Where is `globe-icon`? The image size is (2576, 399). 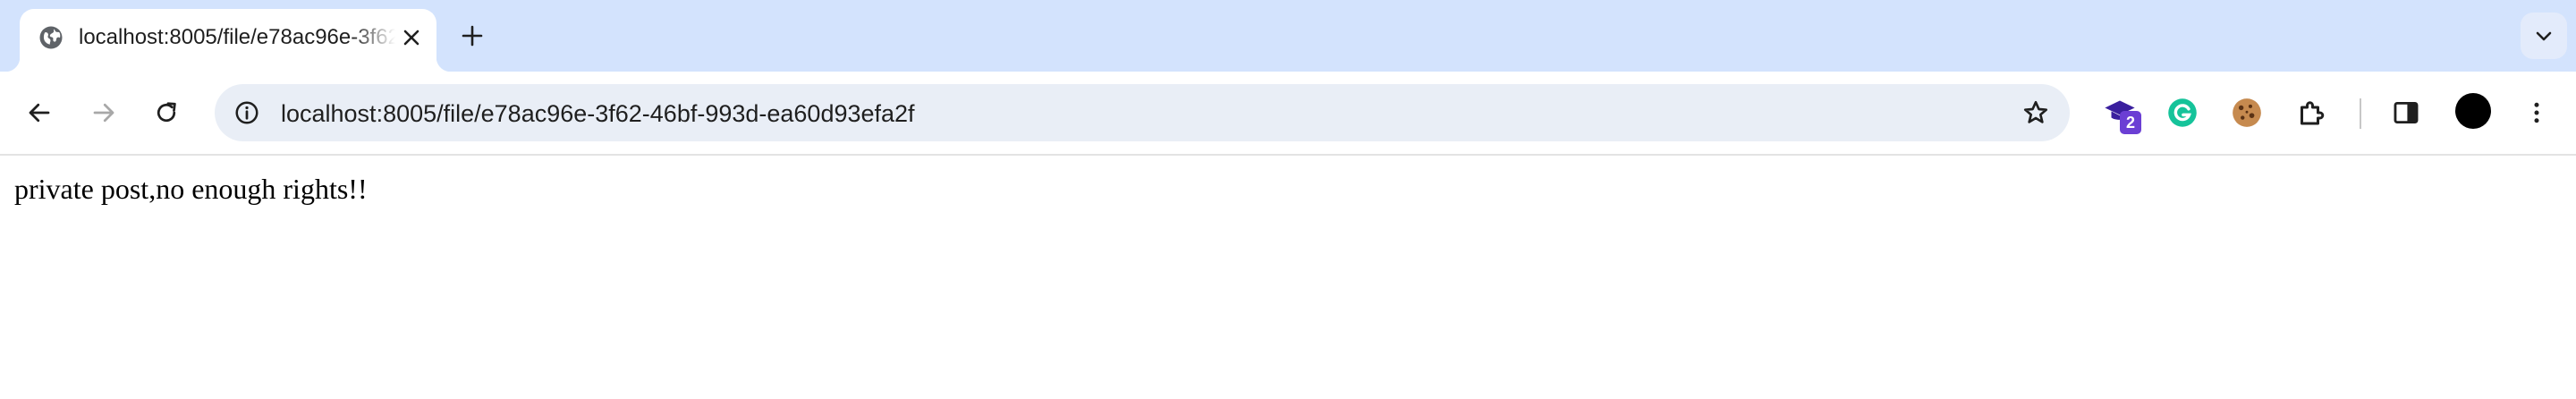
globe-icon is located at coordinates (51, 38).